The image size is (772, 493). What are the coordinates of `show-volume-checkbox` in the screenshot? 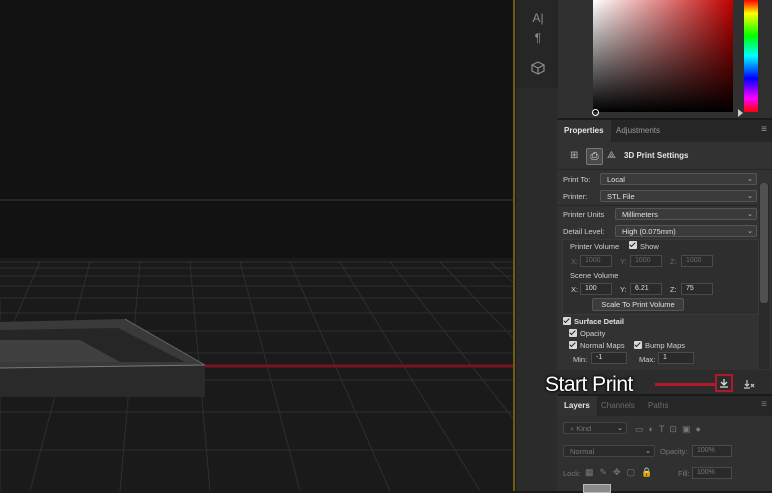 It's located at (633, 245).